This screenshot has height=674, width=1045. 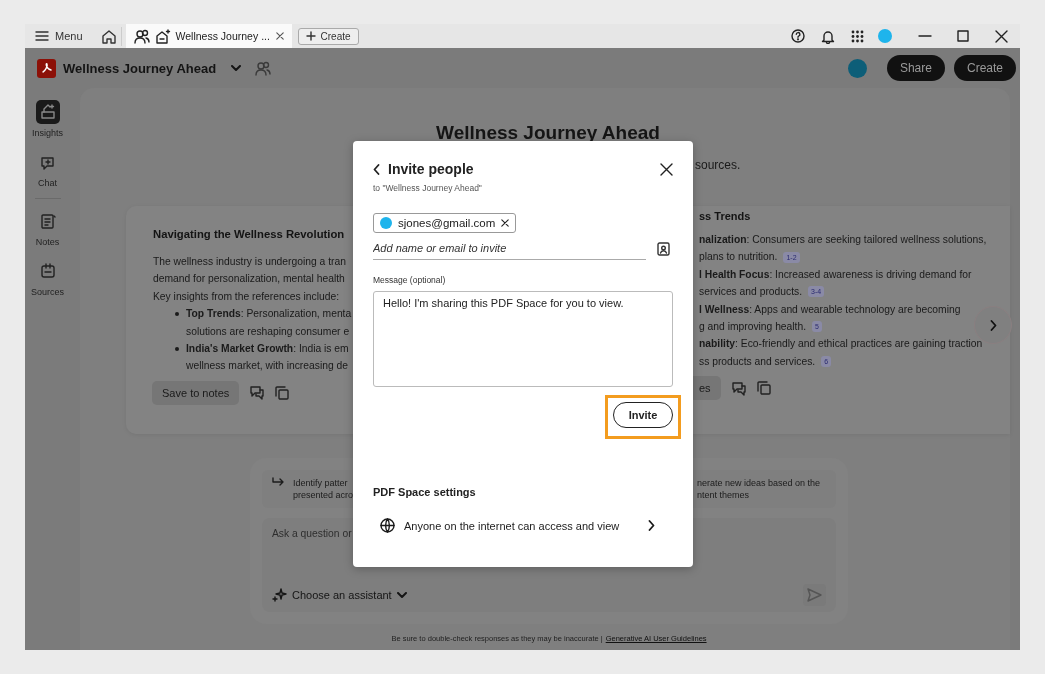 What do you see at coordinates (323, 495) in the screenshot?
I see `suggestion-text: presented acro` at bounding box center [323, 495].